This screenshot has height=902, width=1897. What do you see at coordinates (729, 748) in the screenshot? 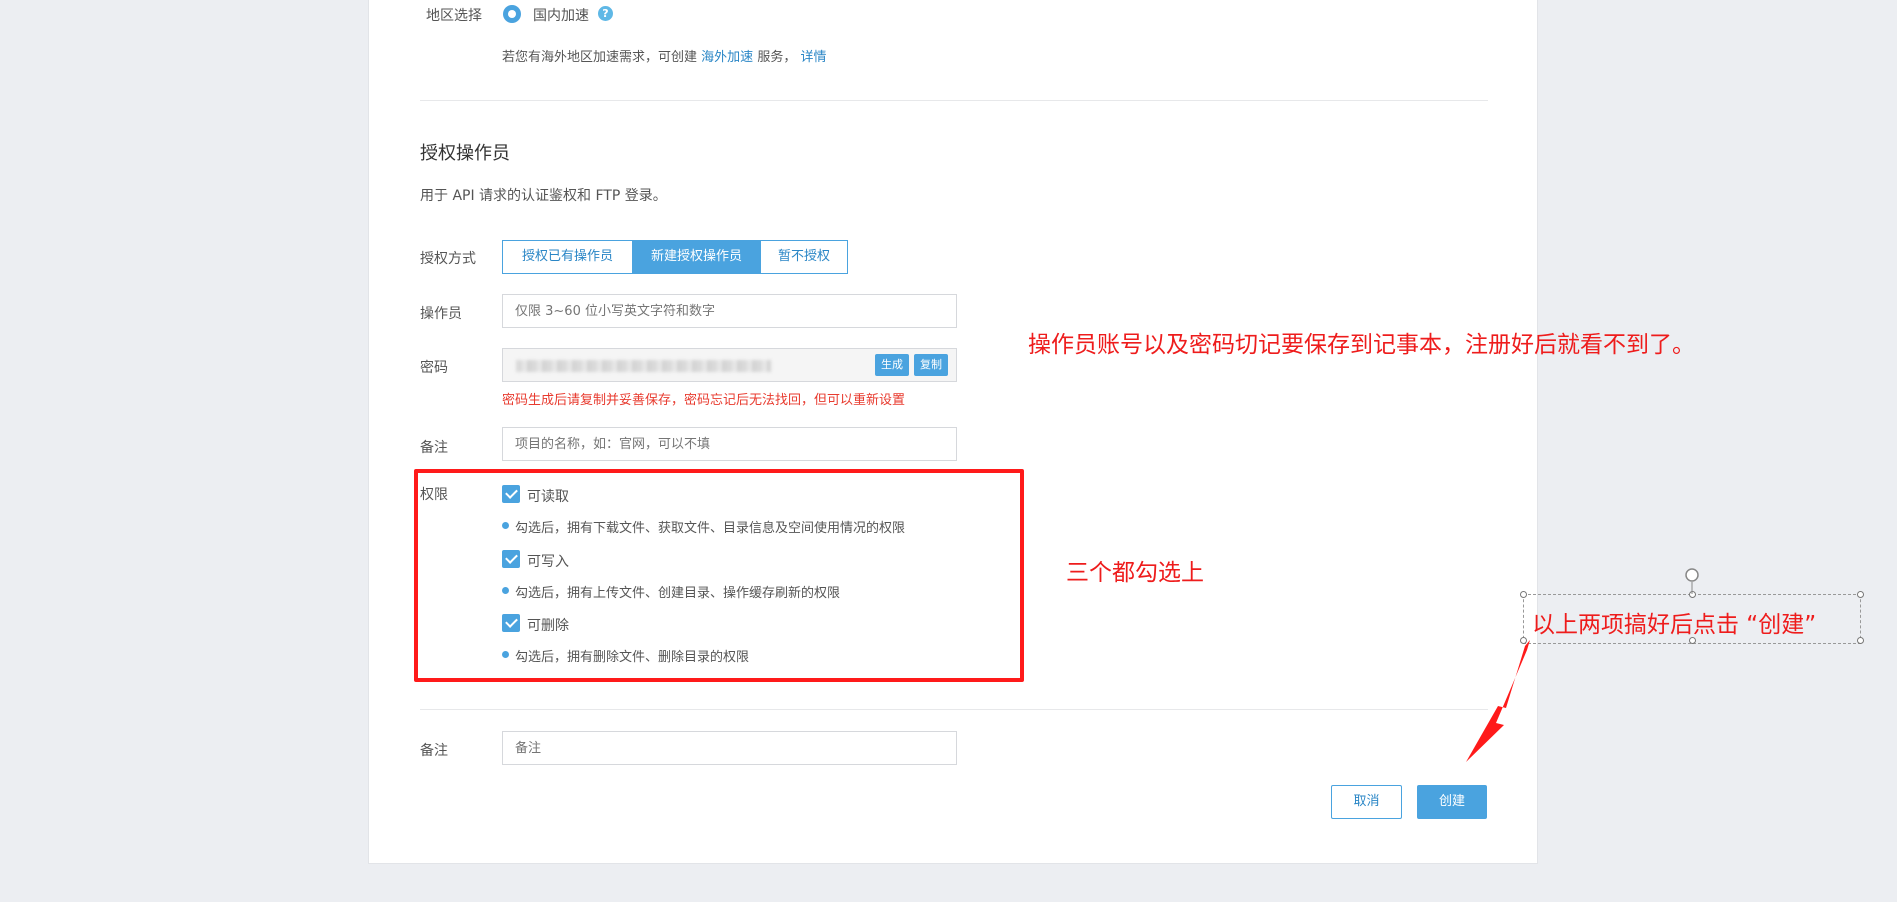
I see `remark2-input` at bounding box center [729, 748].